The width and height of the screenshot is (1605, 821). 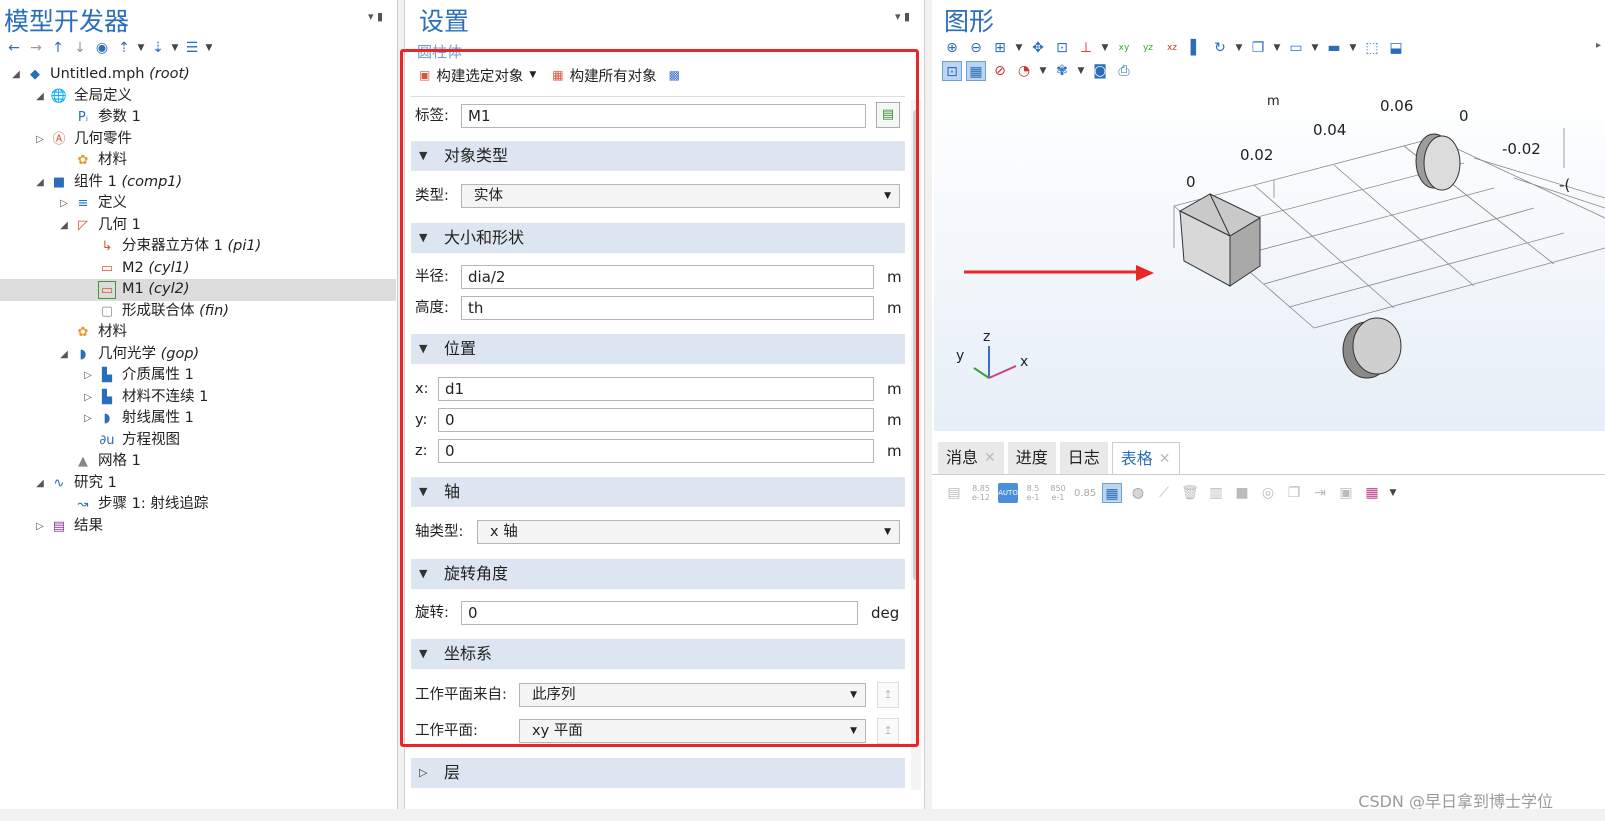 I want to click on z-input: 0, so click(x=656, y=451).